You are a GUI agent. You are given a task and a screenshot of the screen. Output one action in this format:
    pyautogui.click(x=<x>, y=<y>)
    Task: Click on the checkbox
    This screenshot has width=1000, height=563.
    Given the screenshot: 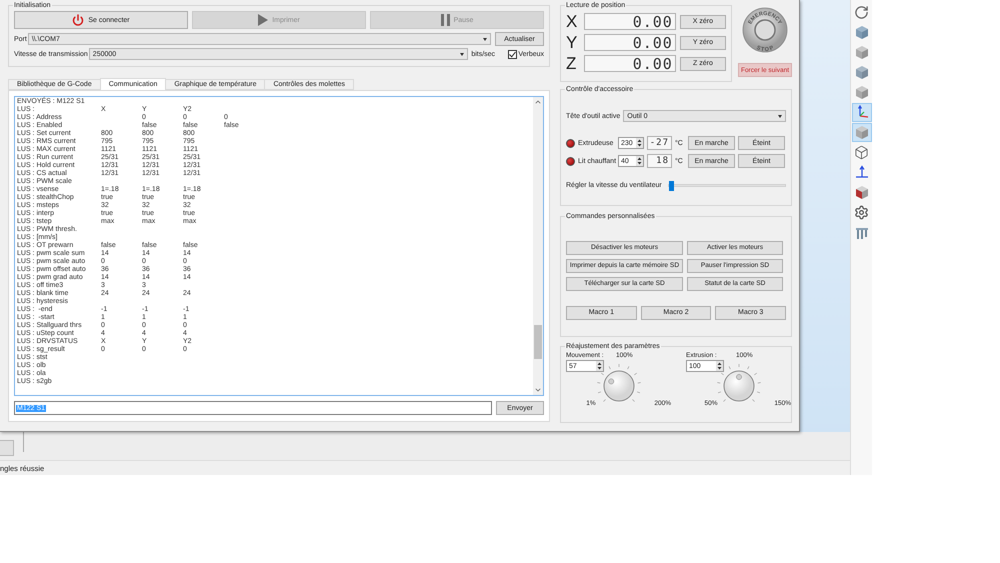 What is the action you would take?
    pyautogui.click(x=513, y=54)
    